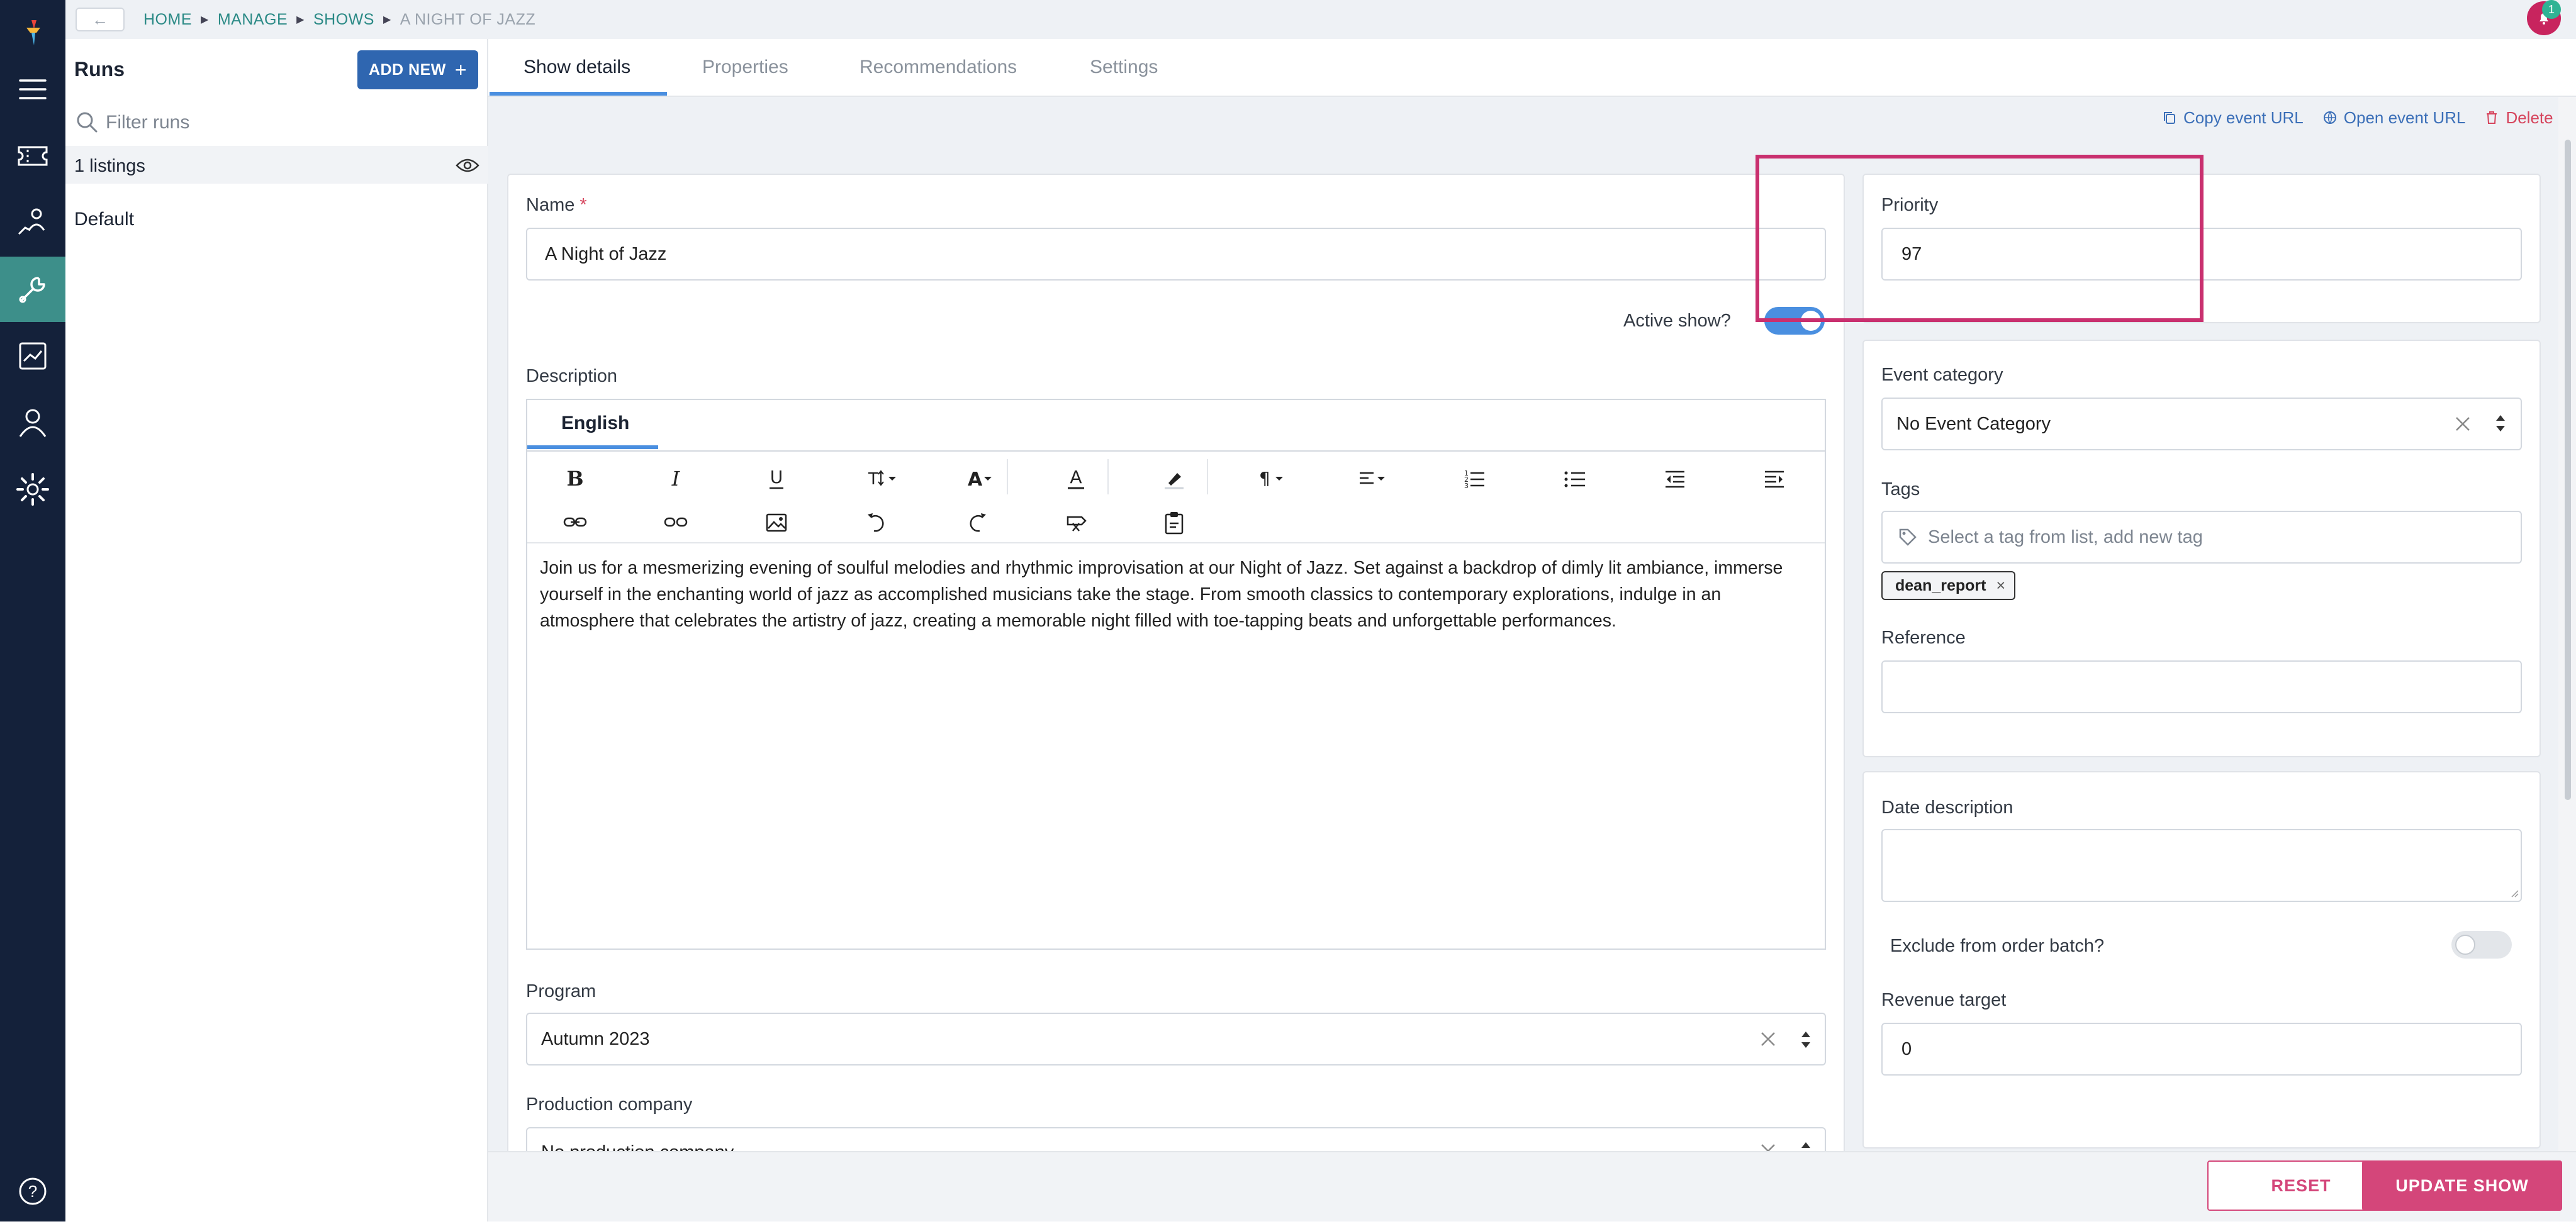 The image size is (2576, 1224). I want to click on active-tab-indicator, so click(578, 94).